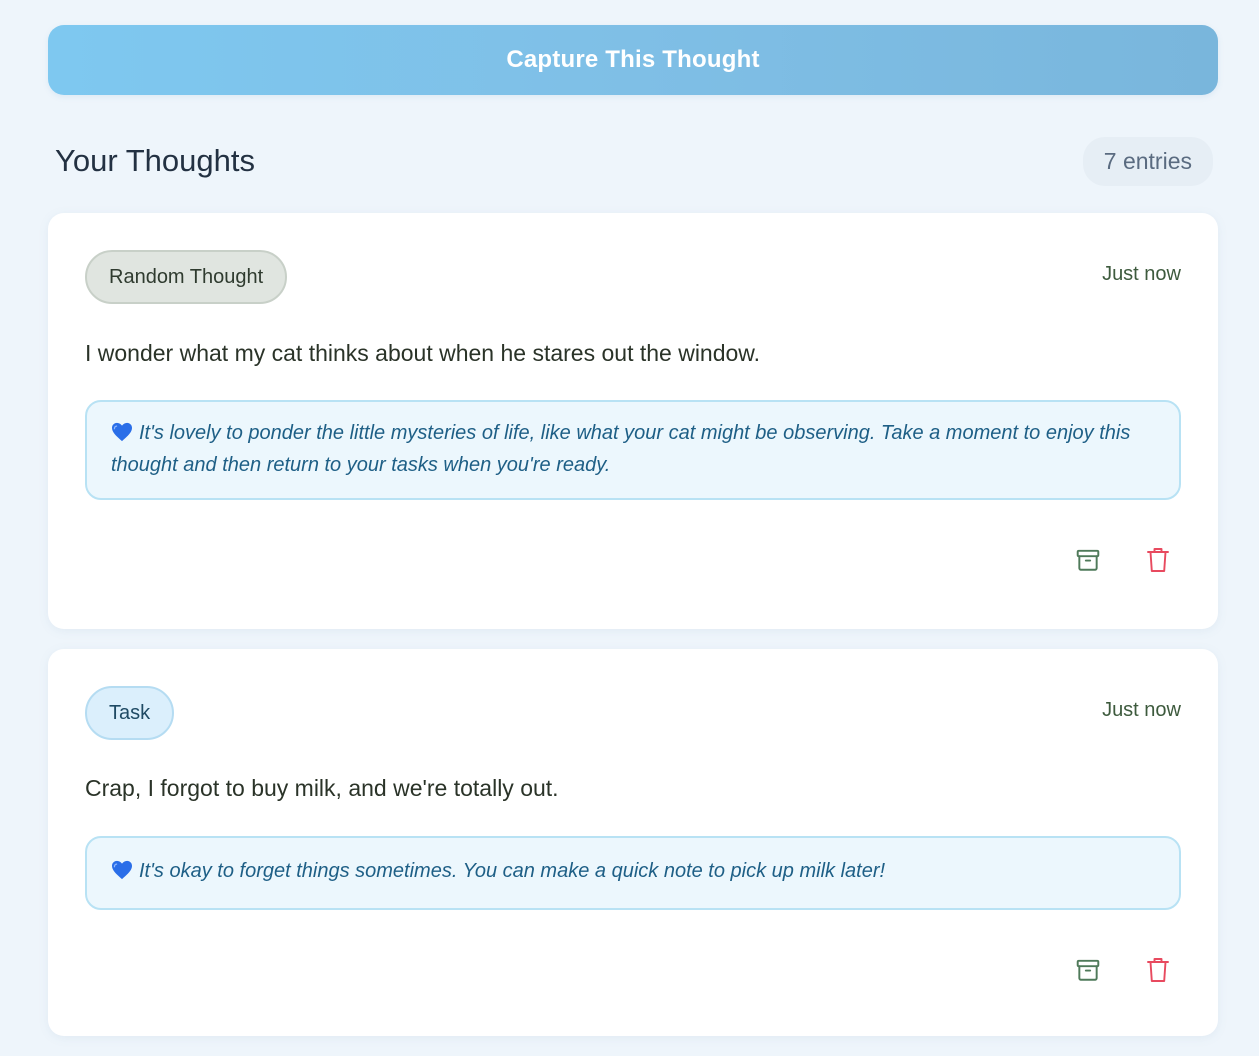  What do you see at coordinates (130, 713) in the screenshot?
I see `thought-tag: Task` at bounding box center [130, 713].